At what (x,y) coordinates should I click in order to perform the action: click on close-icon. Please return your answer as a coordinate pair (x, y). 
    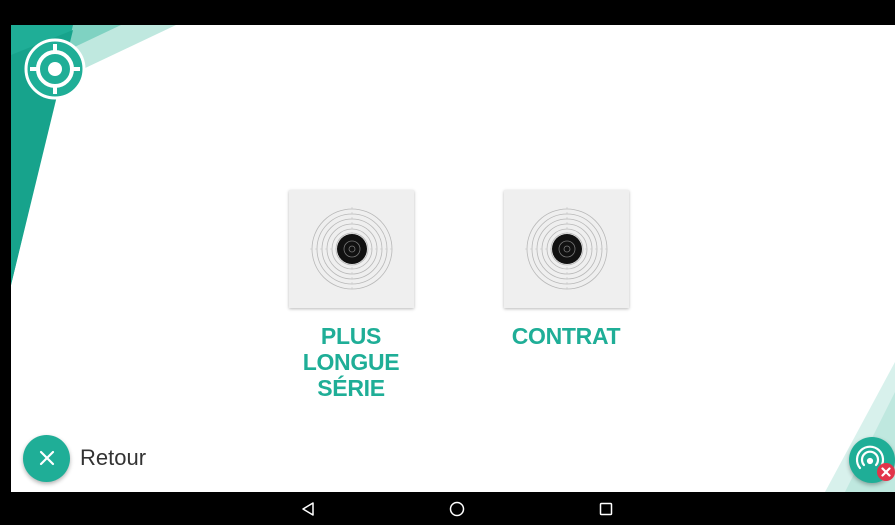
    Looking at the image, I should click on (46, 458).